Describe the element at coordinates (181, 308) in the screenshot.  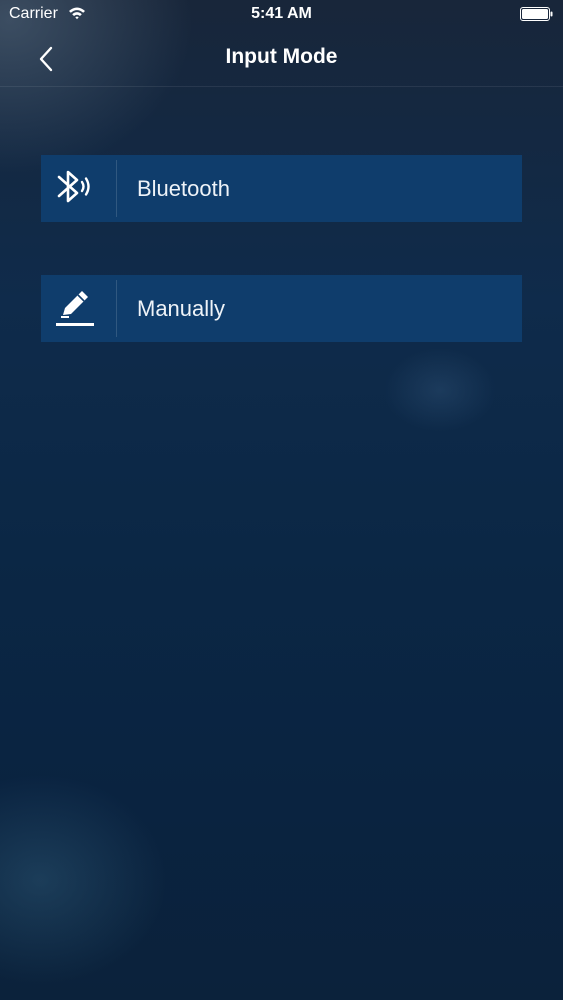
I see `manual-option-label: Manually` at that location.